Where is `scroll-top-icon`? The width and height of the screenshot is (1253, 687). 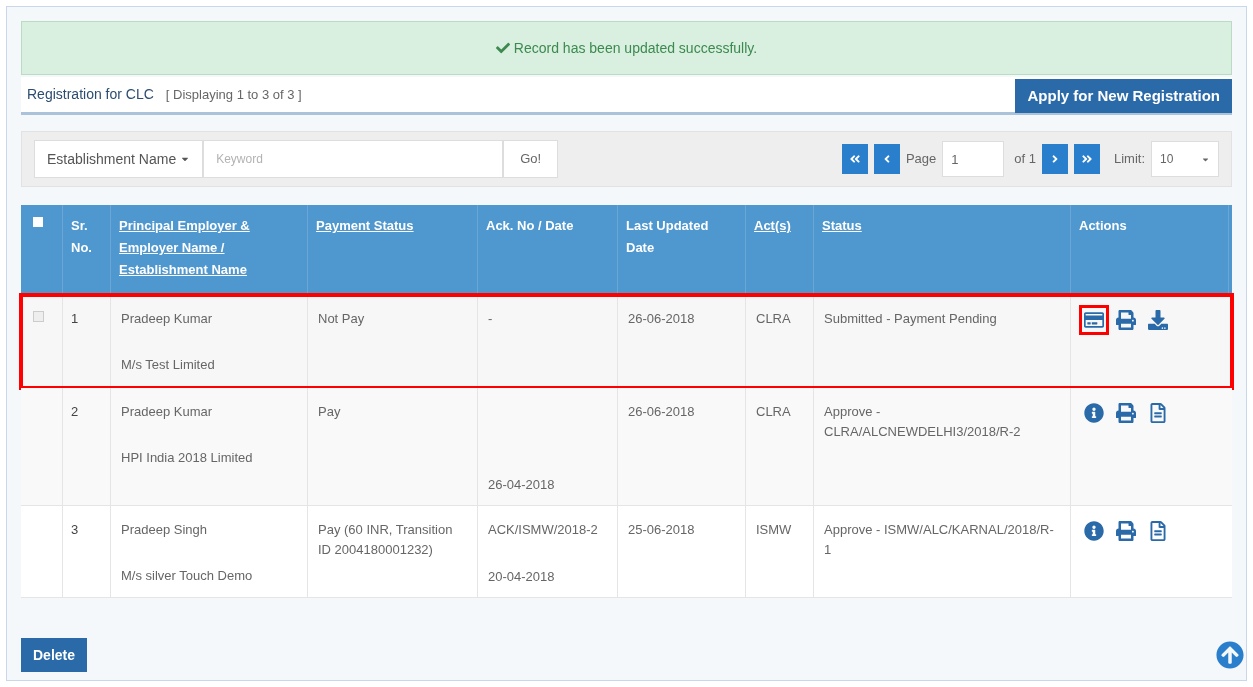 scroll-top-icon is located at coordinates (1230, 655).